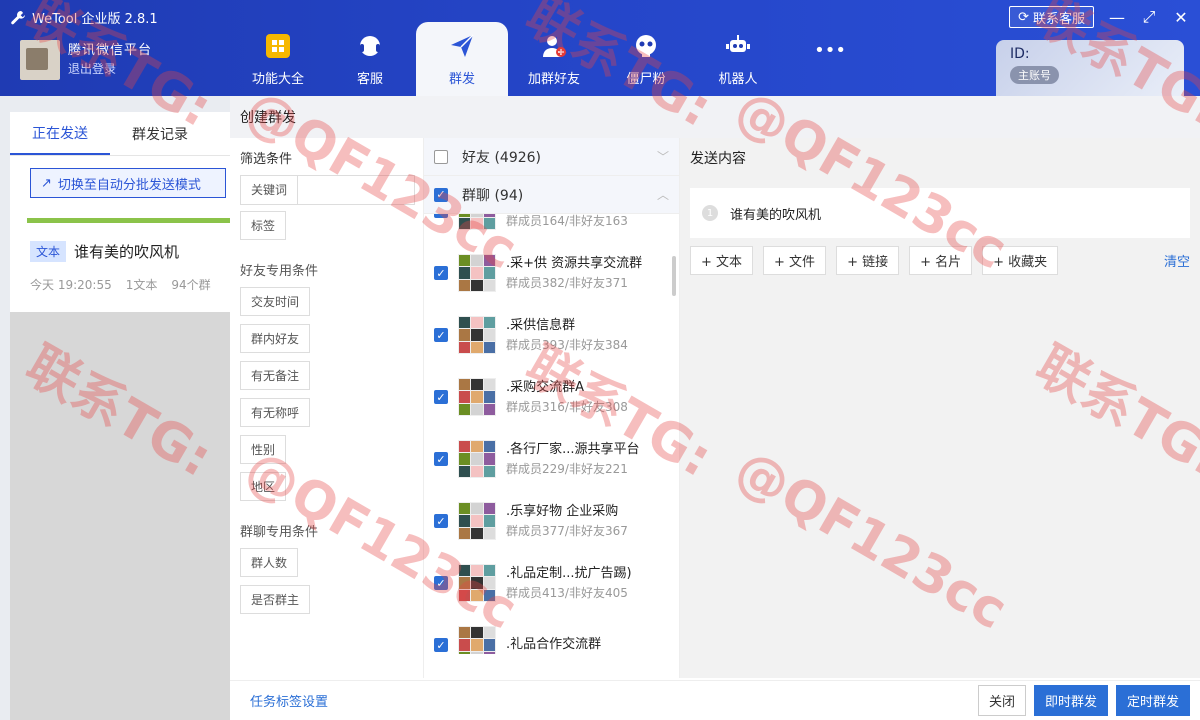  I want to click on filter-region: 地区, so click(263, 486).